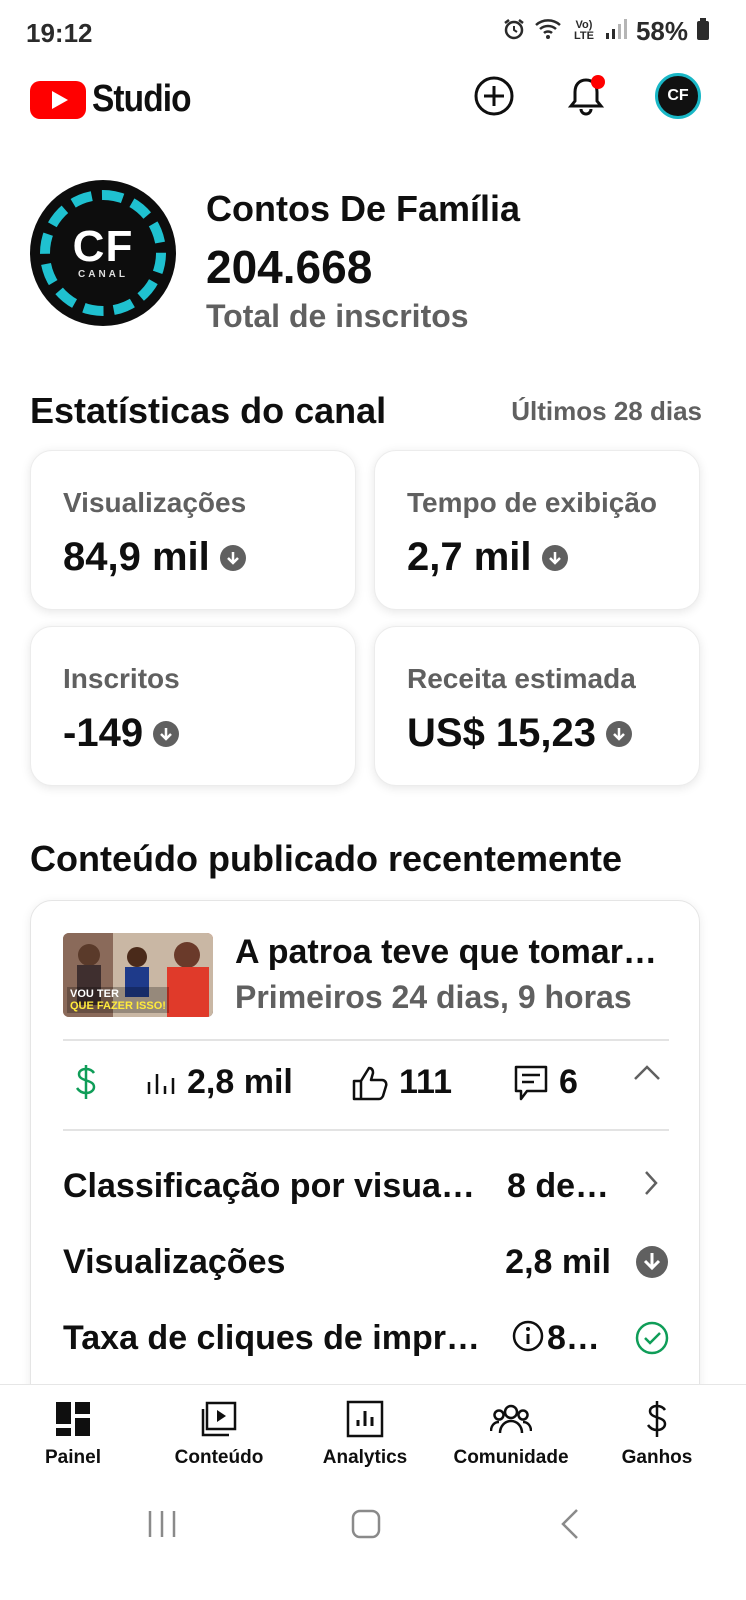 The width and height of the screenshot is (746, 1600). What do you see at coordinates (366, 1130) in the screenshot?
I see `divider` at bounding box center [366, 1130].